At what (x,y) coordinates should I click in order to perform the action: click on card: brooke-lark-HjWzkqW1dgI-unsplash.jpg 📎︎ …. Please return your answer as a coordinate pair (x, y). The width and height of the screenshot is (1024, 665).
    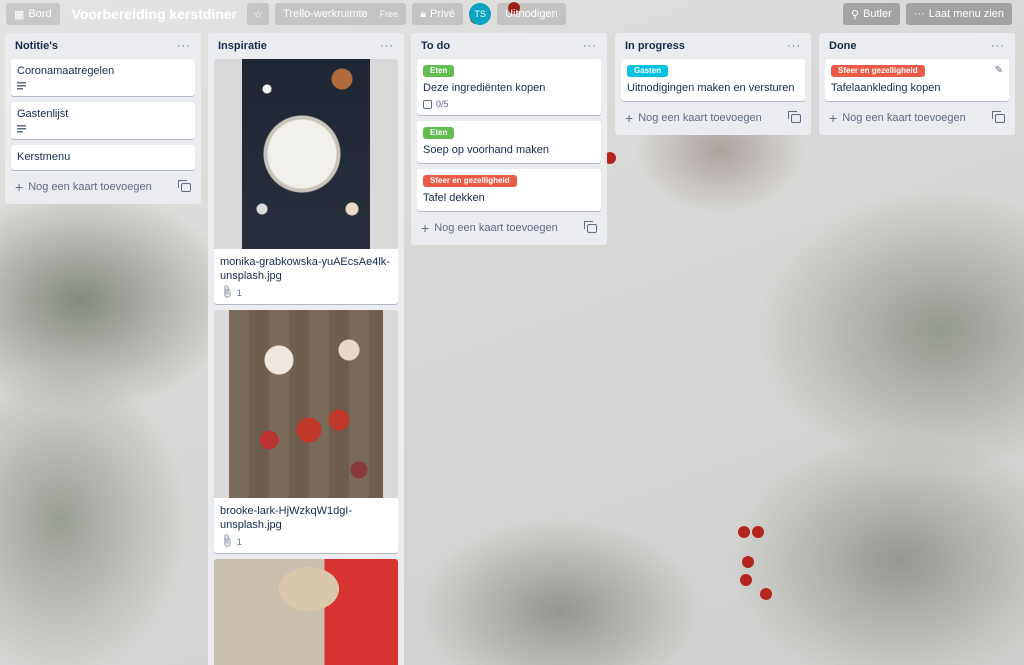
    Looking at the image, I should click on (306, 431).